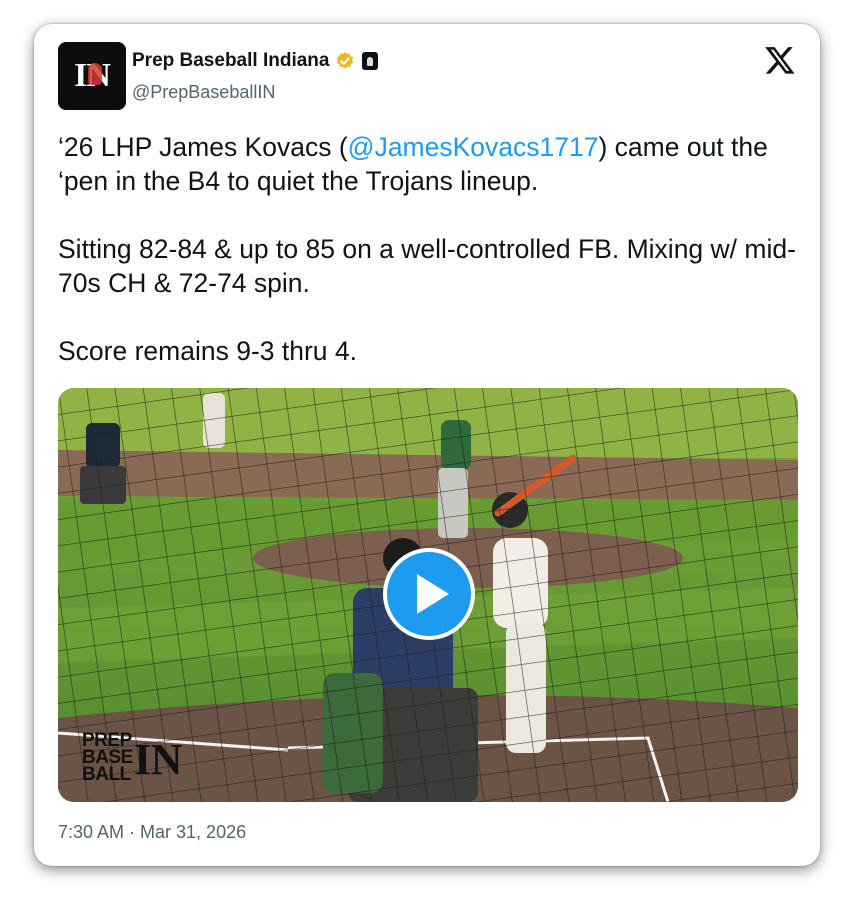 The image size is (854, 909). Describe the element at coordinates (230, 61) in the screenshot. I see `author-name: Prep Baseball Indiana` at that location.